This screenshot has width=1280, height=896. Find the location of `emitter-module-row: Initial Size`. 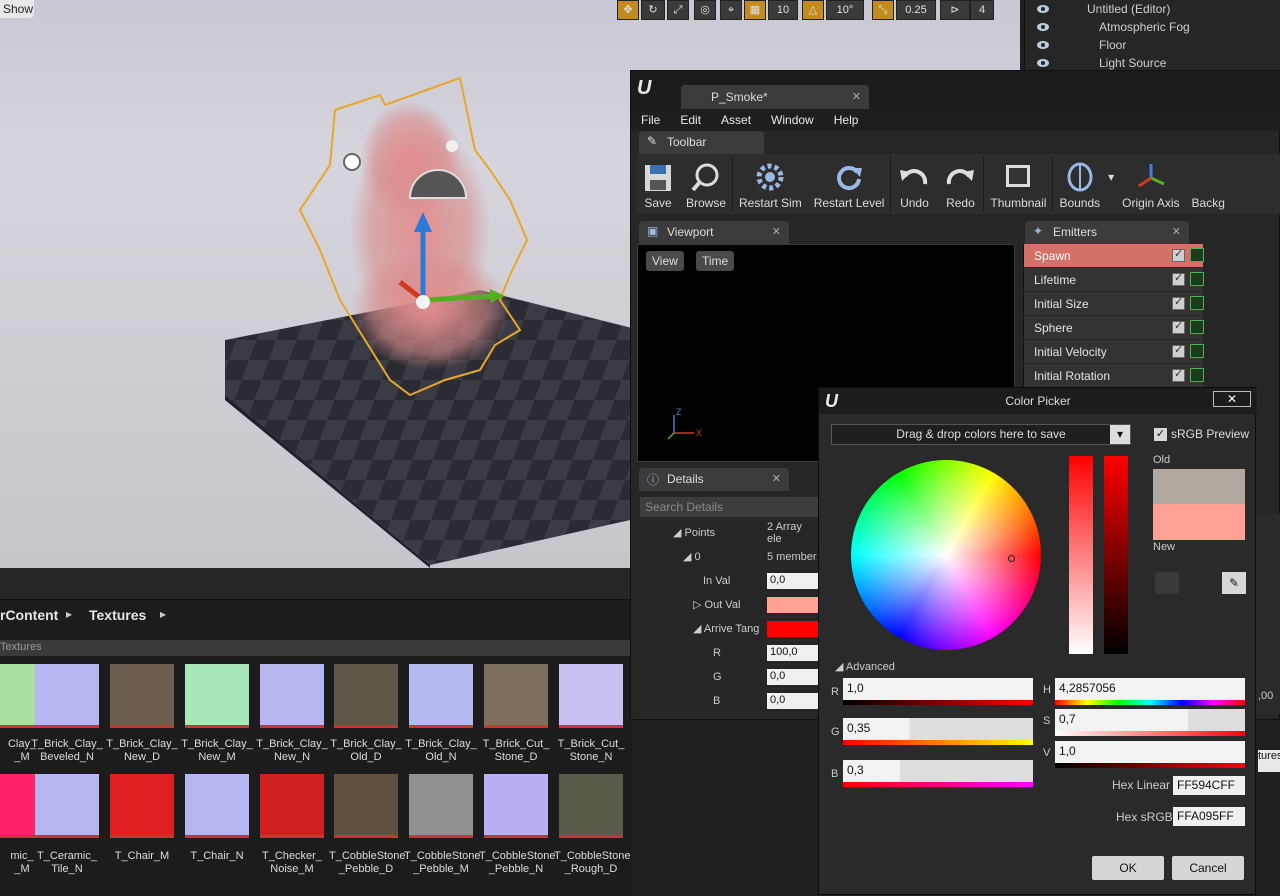

emitter-module-row: Initial Size is located at coordinates (1113, 303).